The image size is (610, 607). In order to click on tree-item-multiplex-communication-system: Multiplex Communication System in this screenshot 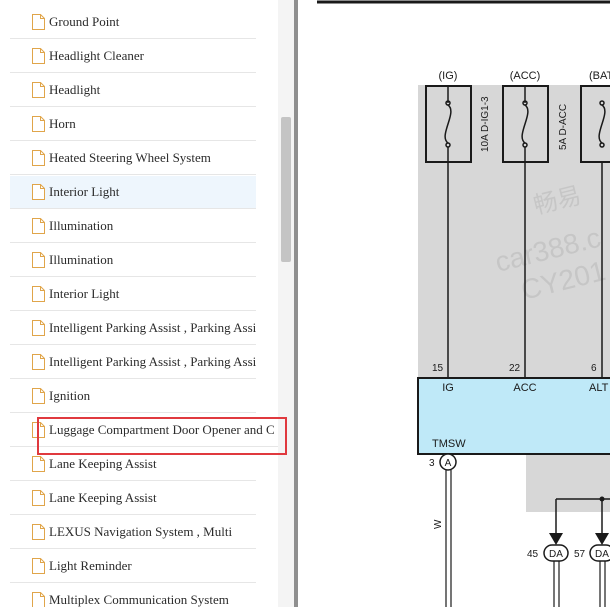, I will do `click(133, 595)`.